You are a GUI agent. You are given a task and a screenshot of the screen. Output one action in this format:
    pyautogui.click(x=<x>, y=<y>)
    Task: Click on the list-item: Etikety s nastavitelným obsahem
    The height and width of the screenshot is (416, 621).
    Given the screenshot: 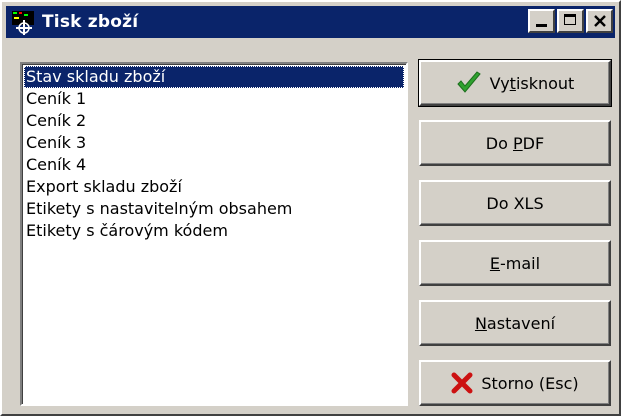 What is the action you would take?
    pyautogui.click(x=214, y=209)
    